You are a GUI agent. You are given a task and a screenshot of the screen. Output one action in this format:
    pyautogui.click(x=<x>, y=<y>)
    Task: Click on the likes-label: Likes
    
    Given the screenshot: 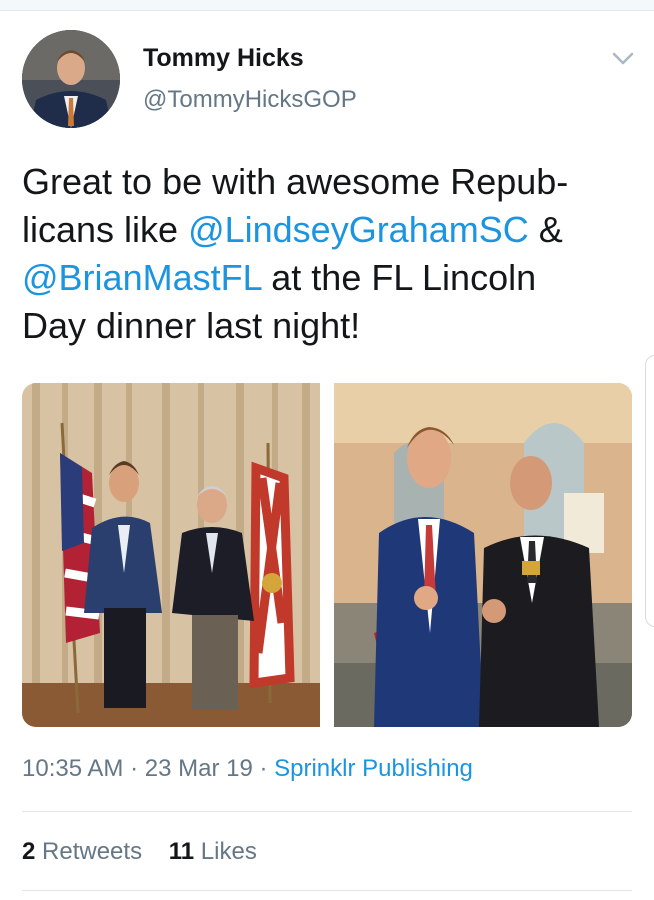 What is the action you would take?
    pyautogui.click(x=228, y=851)
    